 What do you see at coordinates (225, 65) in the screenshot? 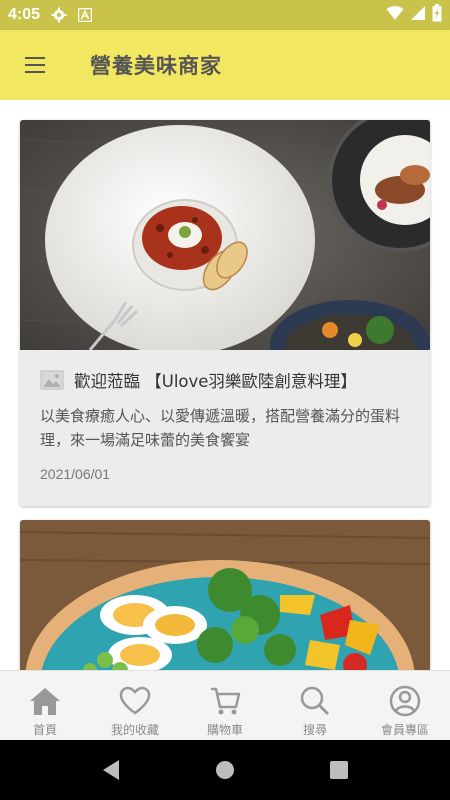
I see `app-bar: 營養美味商家` at bounding box center [225, 65].